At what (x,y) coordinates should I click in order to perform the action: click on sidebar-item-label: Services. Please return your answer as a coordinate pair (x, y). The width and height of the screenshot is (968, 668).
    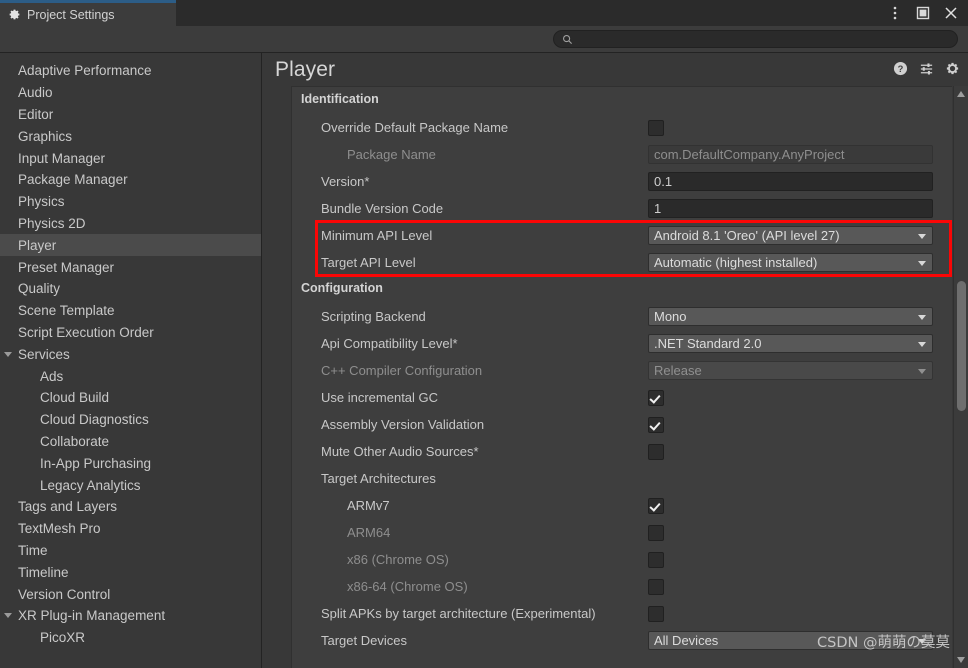
    Looking at the image, I should click on (44, 354).